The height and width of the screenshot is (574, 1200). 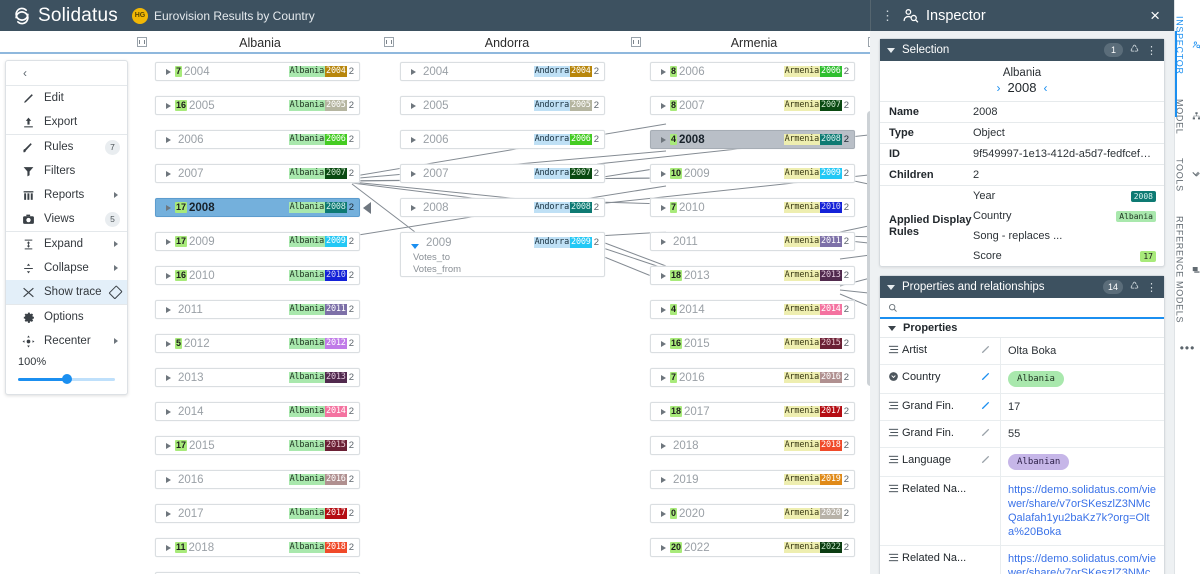 I want to click on graph-node: 7 2016 Armenia 2016 2, so click(x=752, y=377).